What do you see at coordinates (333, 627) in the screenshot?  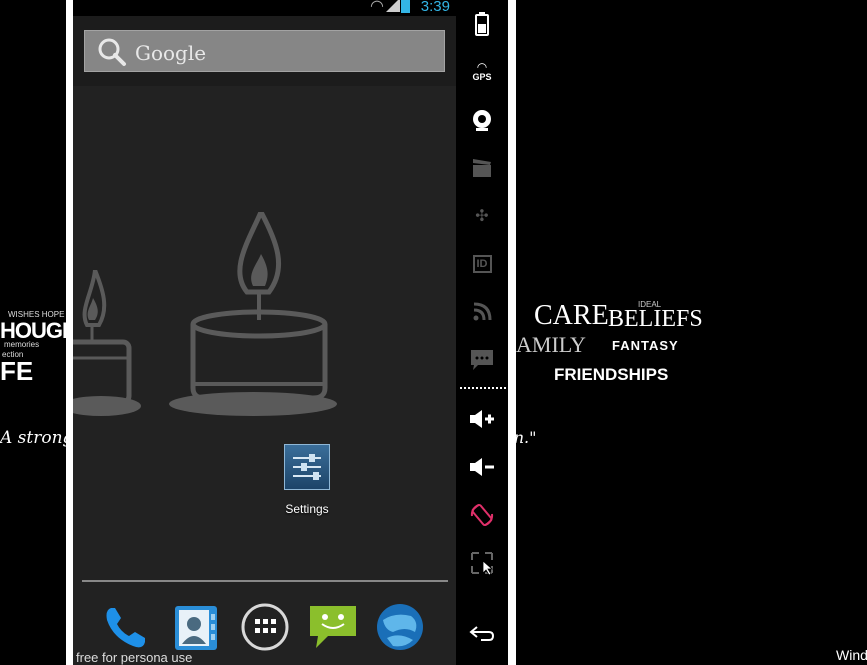 I see `messaging-icon` at bounding box center [333, 627].